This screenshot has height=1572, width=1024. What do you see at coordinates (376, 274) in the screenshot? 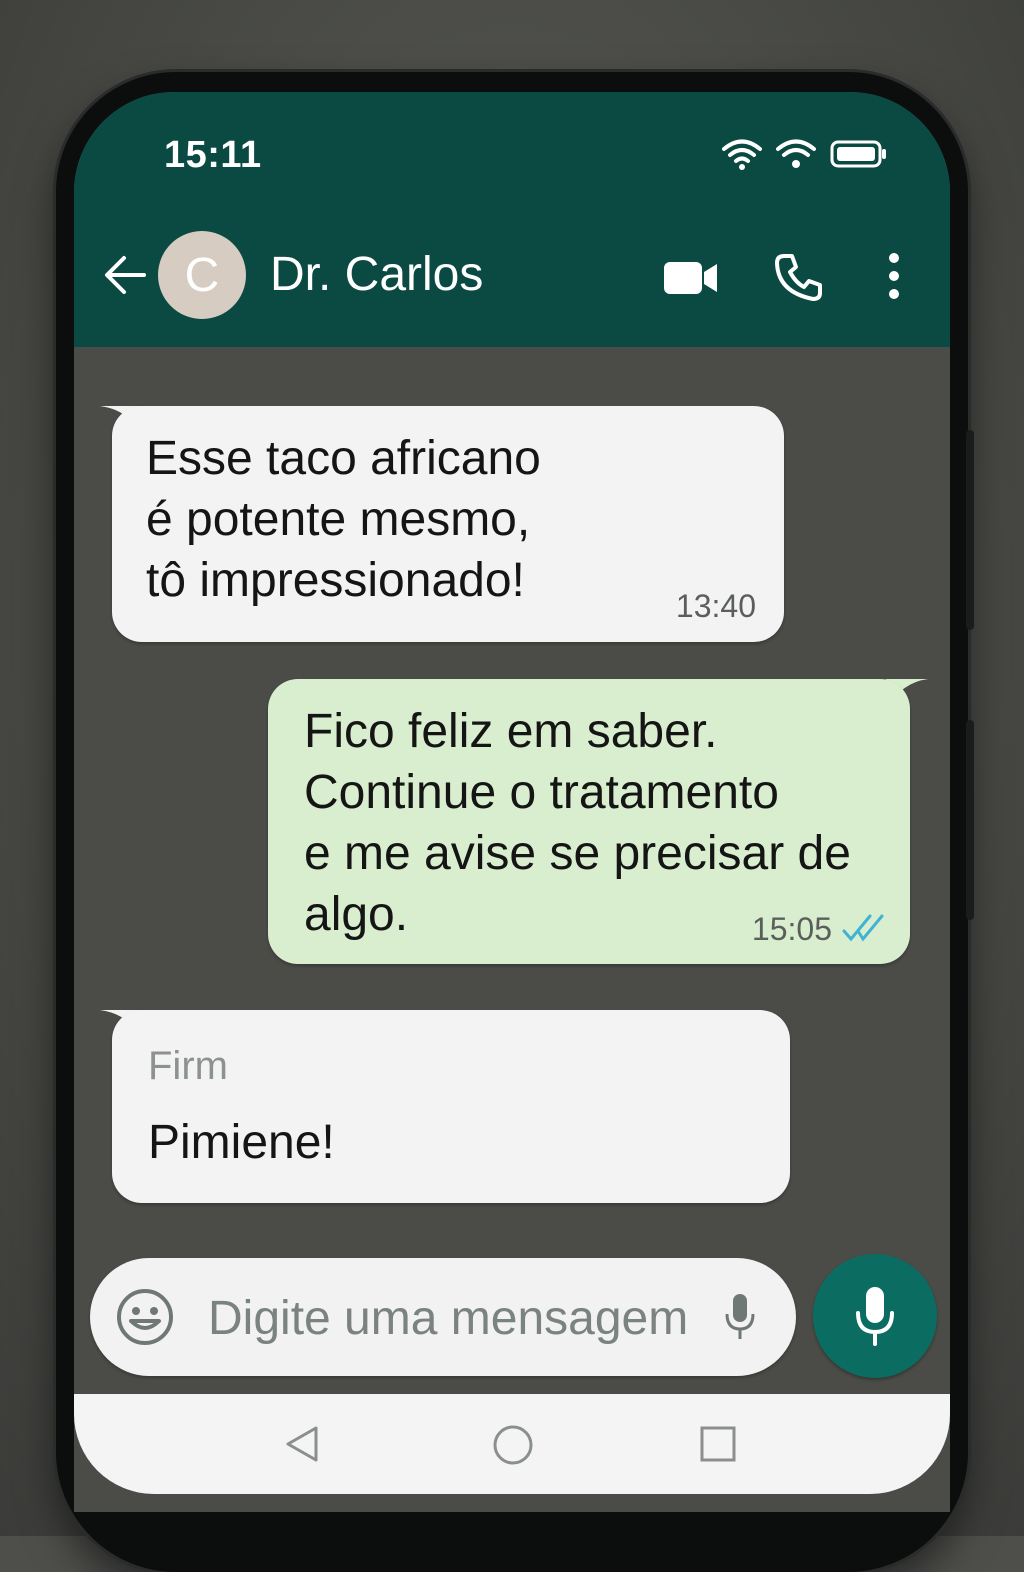
I see `contact-name: Dr. Carlos` at bounding box center [376, 274].